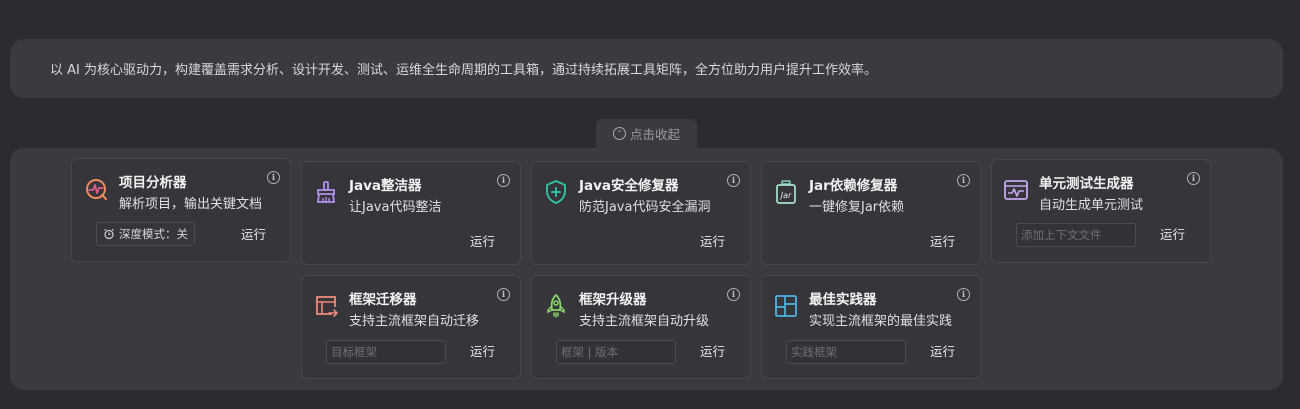  Describe the element at coordinates (556, 306) in the screenshot. I see `rocket-icon` at that location.